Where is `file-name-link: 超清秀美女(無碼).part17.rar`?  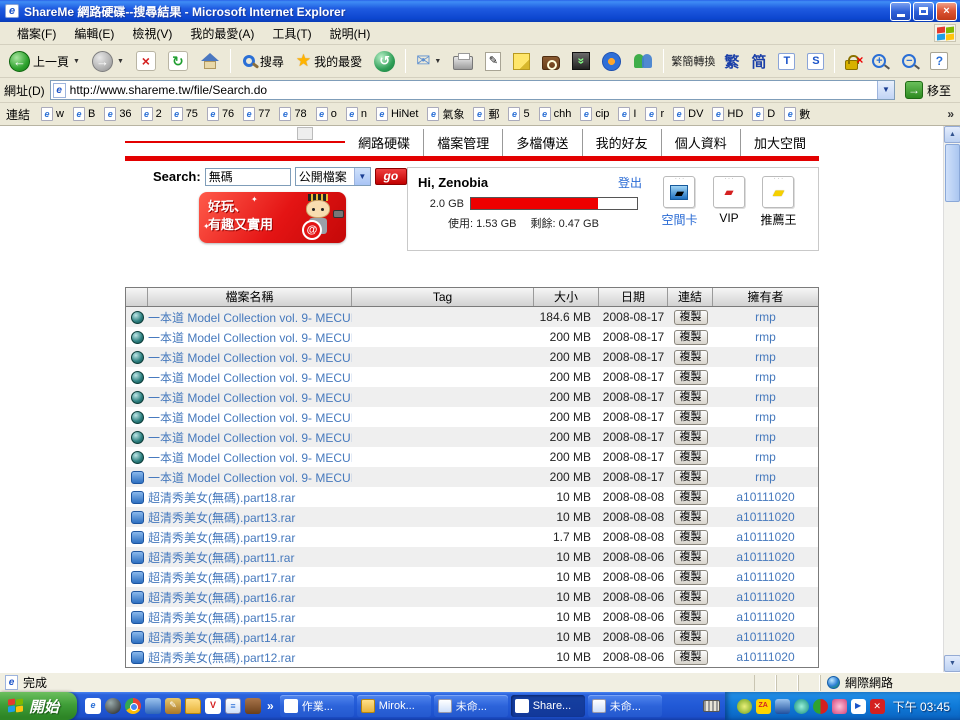 file-name-link: 超清秀美女(無碼).part17.rar is located at coordinates (250, 577).